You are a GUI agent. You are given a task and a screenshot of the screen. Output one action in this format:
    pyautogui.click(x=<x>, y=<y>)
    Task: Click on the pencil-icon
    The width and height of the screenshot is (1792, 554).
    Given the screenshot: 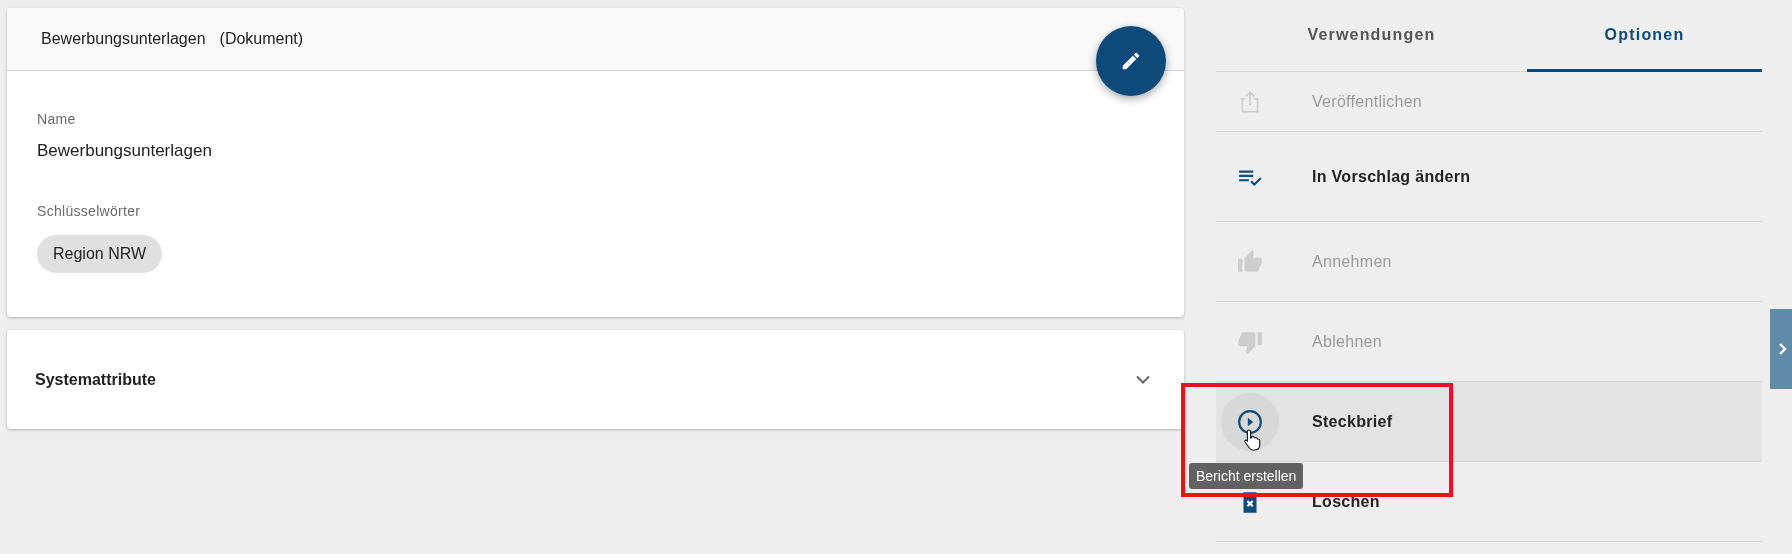 What is the action you would take?
    pyautogui.click(x=1131, y=61)
    